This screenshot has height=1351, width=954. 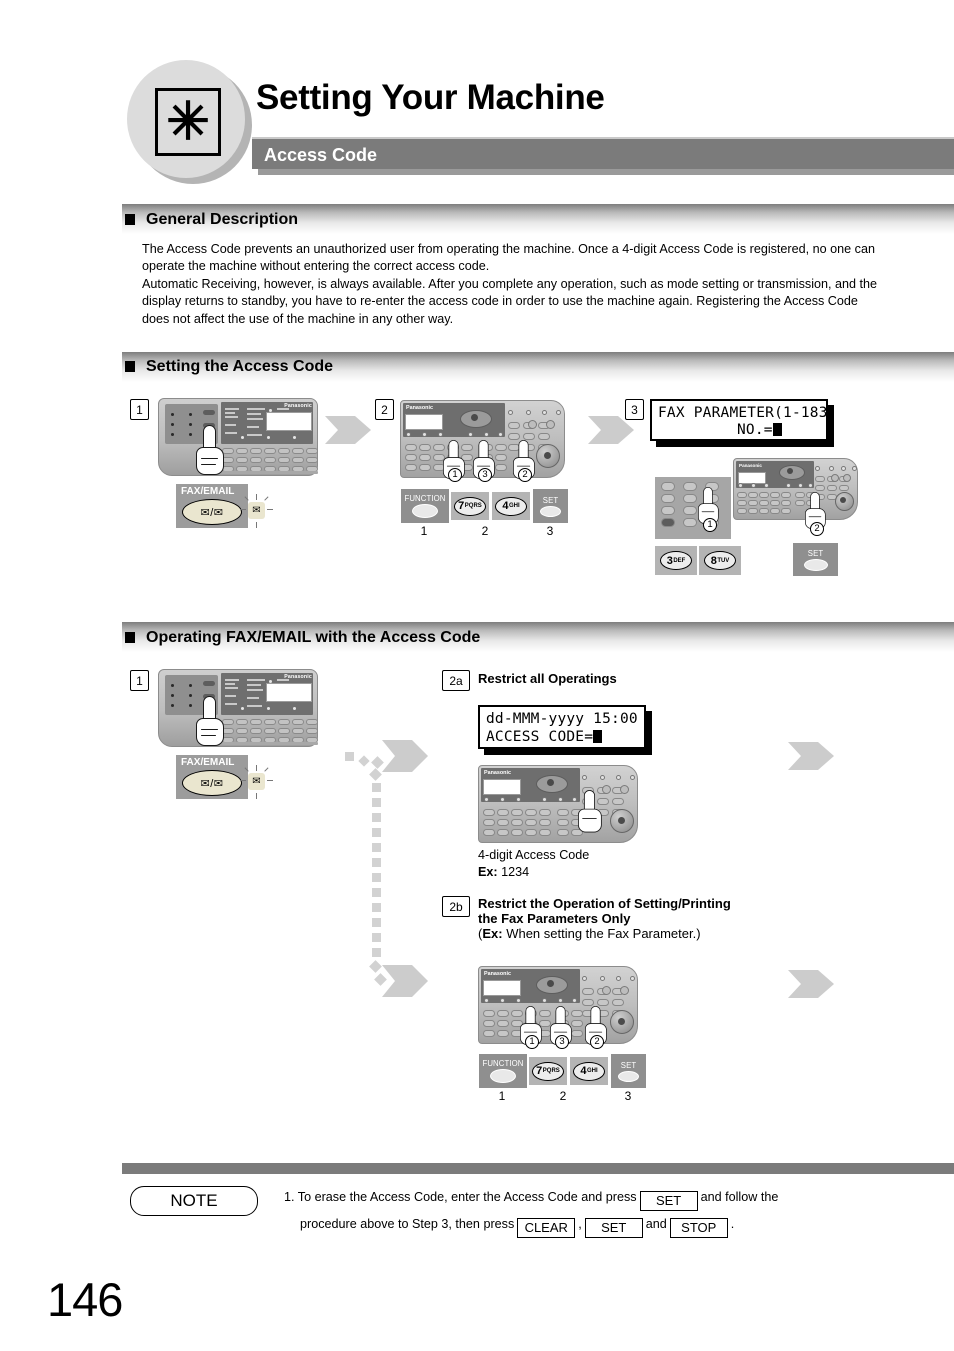 I want to click on step-number-2: 2, so click(x=384, y=409).